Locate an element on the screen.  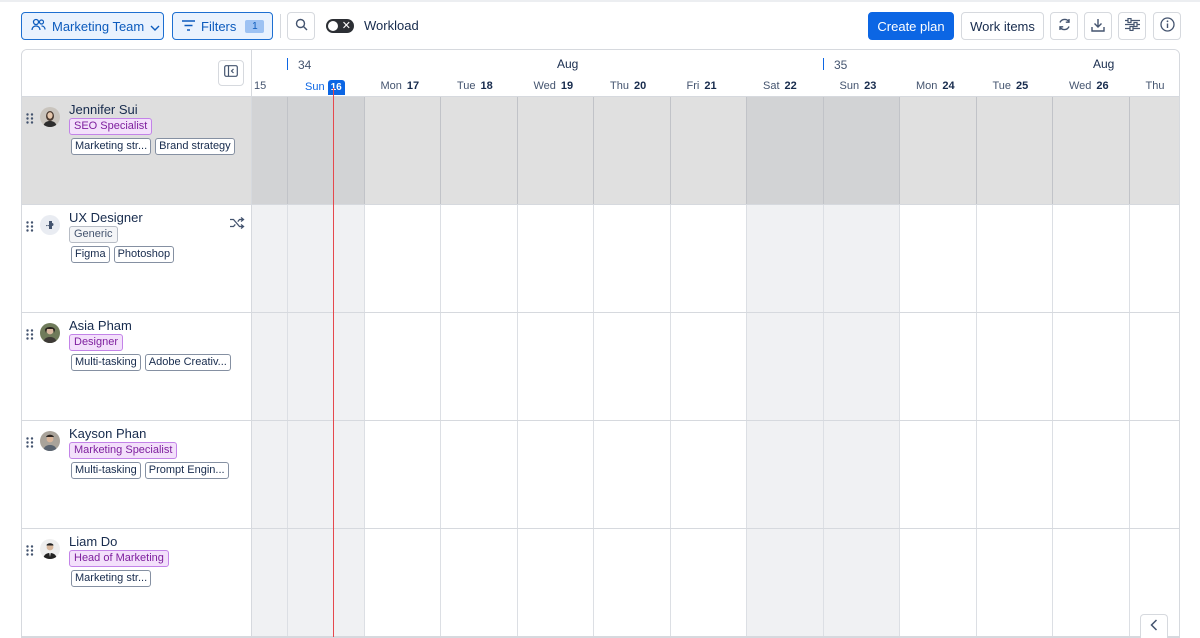
workload-toggle: ✕ is located at coordinates (340, 26).